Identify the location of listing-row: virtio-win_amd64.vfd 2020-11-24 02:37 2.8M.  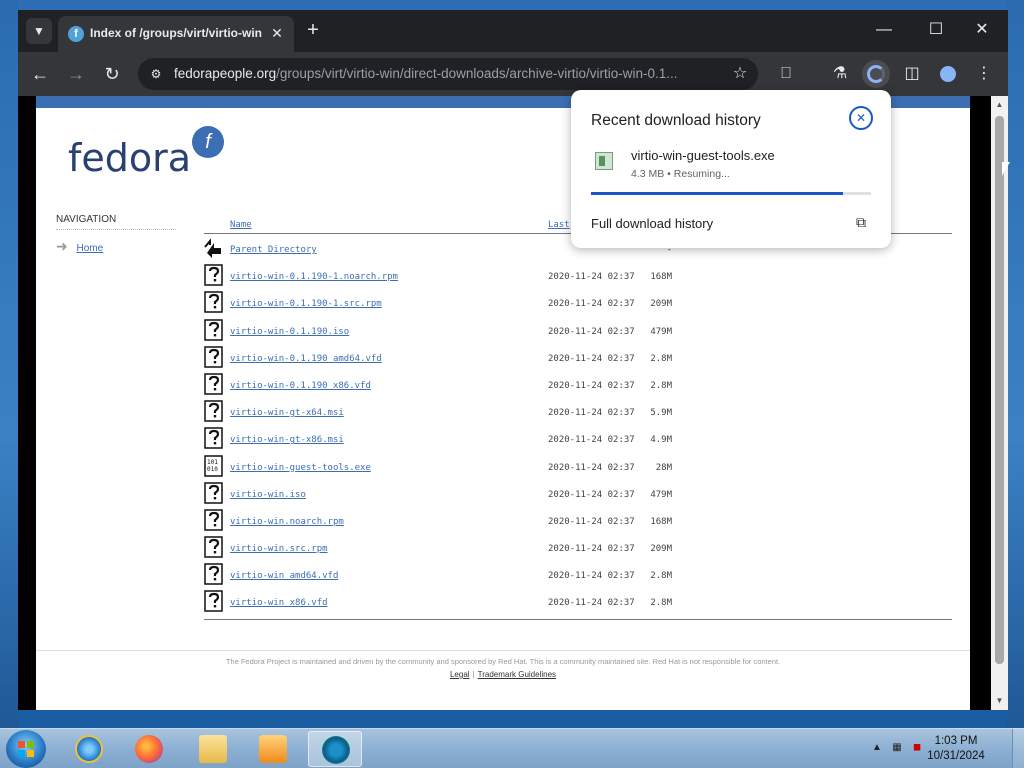
(578, 573).